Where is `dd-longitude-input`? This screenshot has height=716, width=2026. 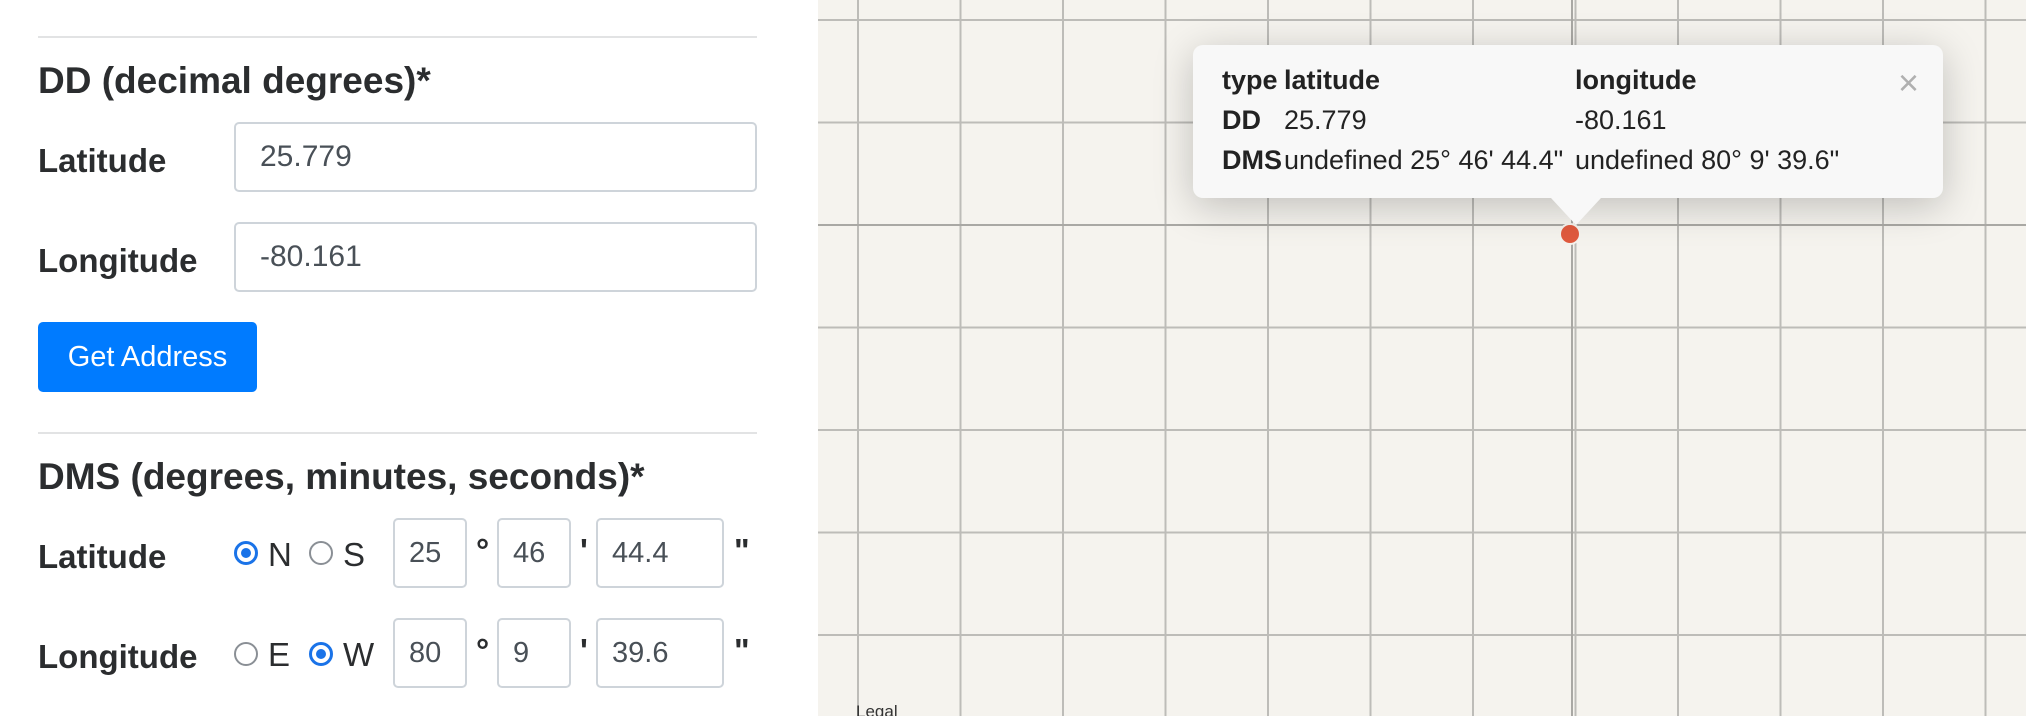 dd-longitude-input is located at coordinates (495, 257).